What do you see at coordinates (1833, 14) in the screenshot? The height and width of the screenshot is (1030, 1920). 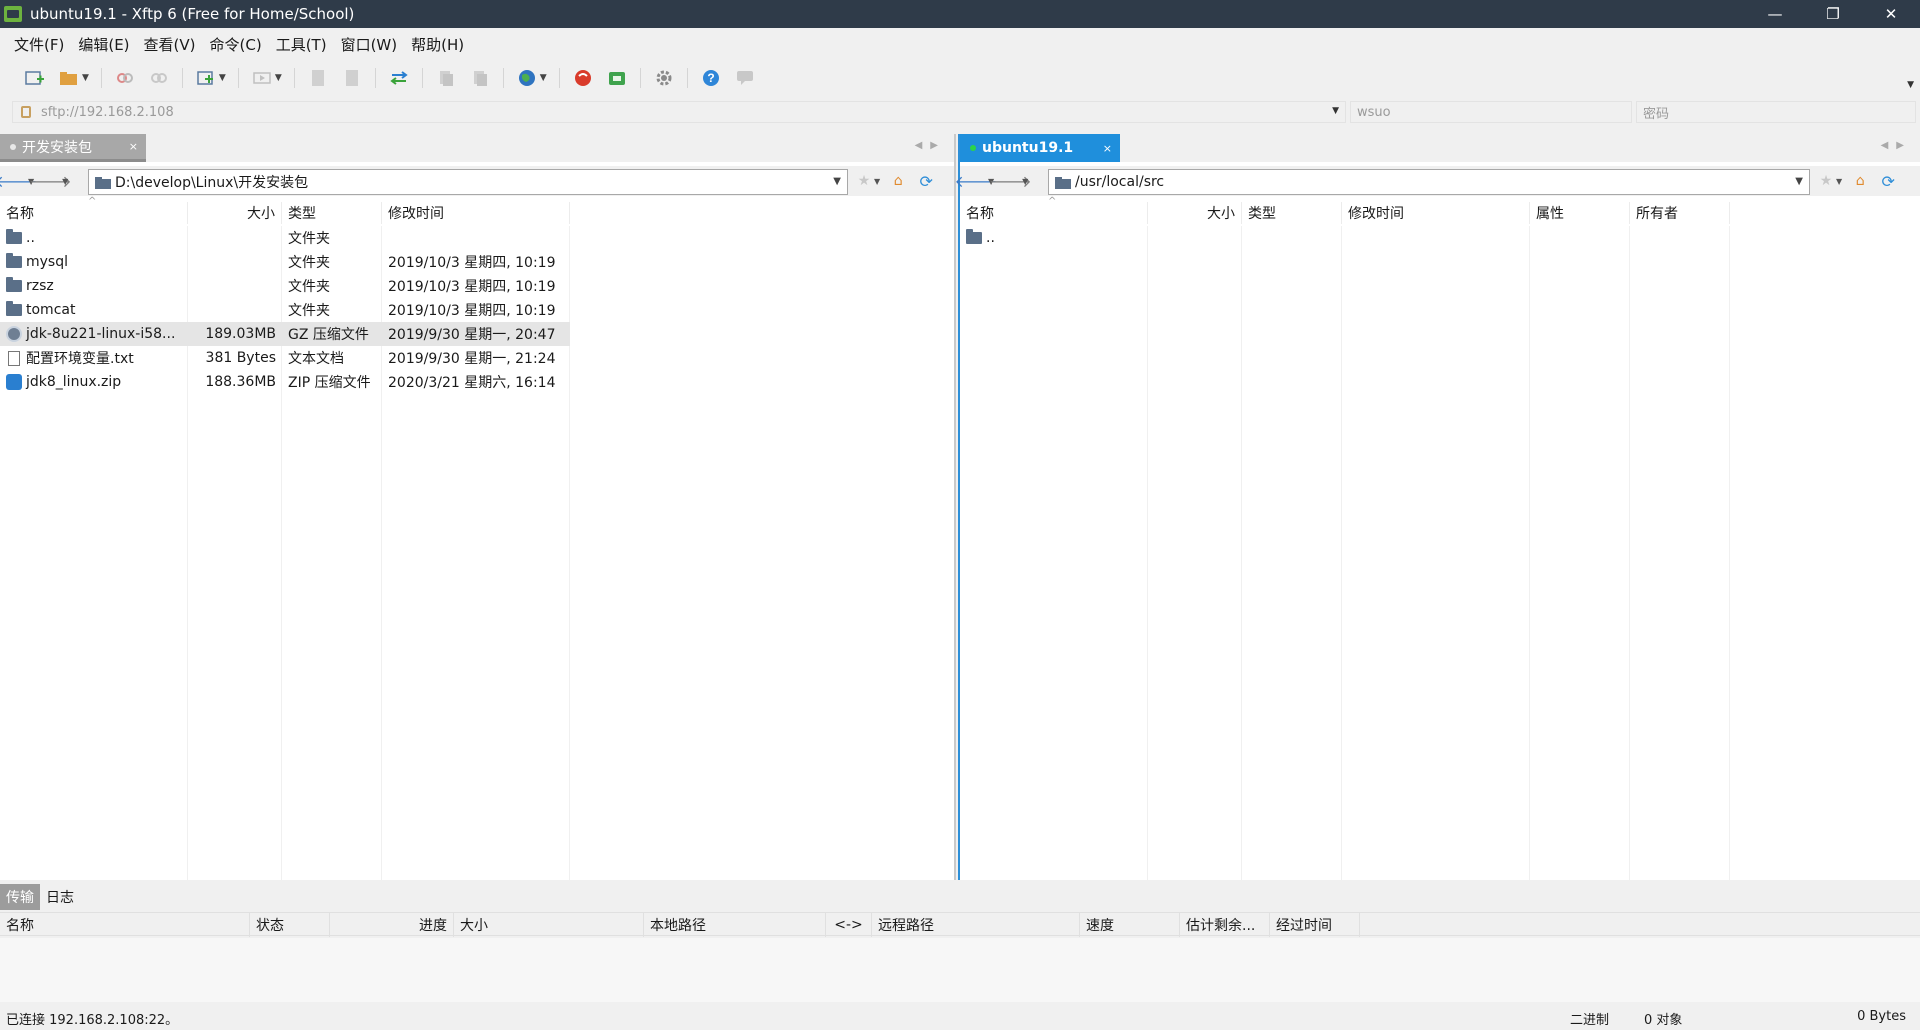 I see `restore-button: ❐` at bounding box center [1833, 14].